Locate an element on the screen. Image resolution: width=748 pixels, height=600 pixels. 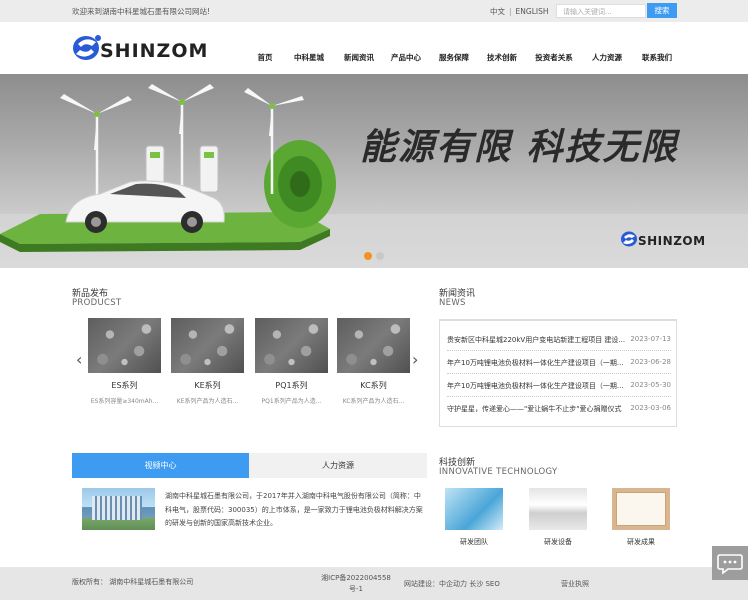
nav-investors: 投资者关系 is located at coordinates (554, 57).